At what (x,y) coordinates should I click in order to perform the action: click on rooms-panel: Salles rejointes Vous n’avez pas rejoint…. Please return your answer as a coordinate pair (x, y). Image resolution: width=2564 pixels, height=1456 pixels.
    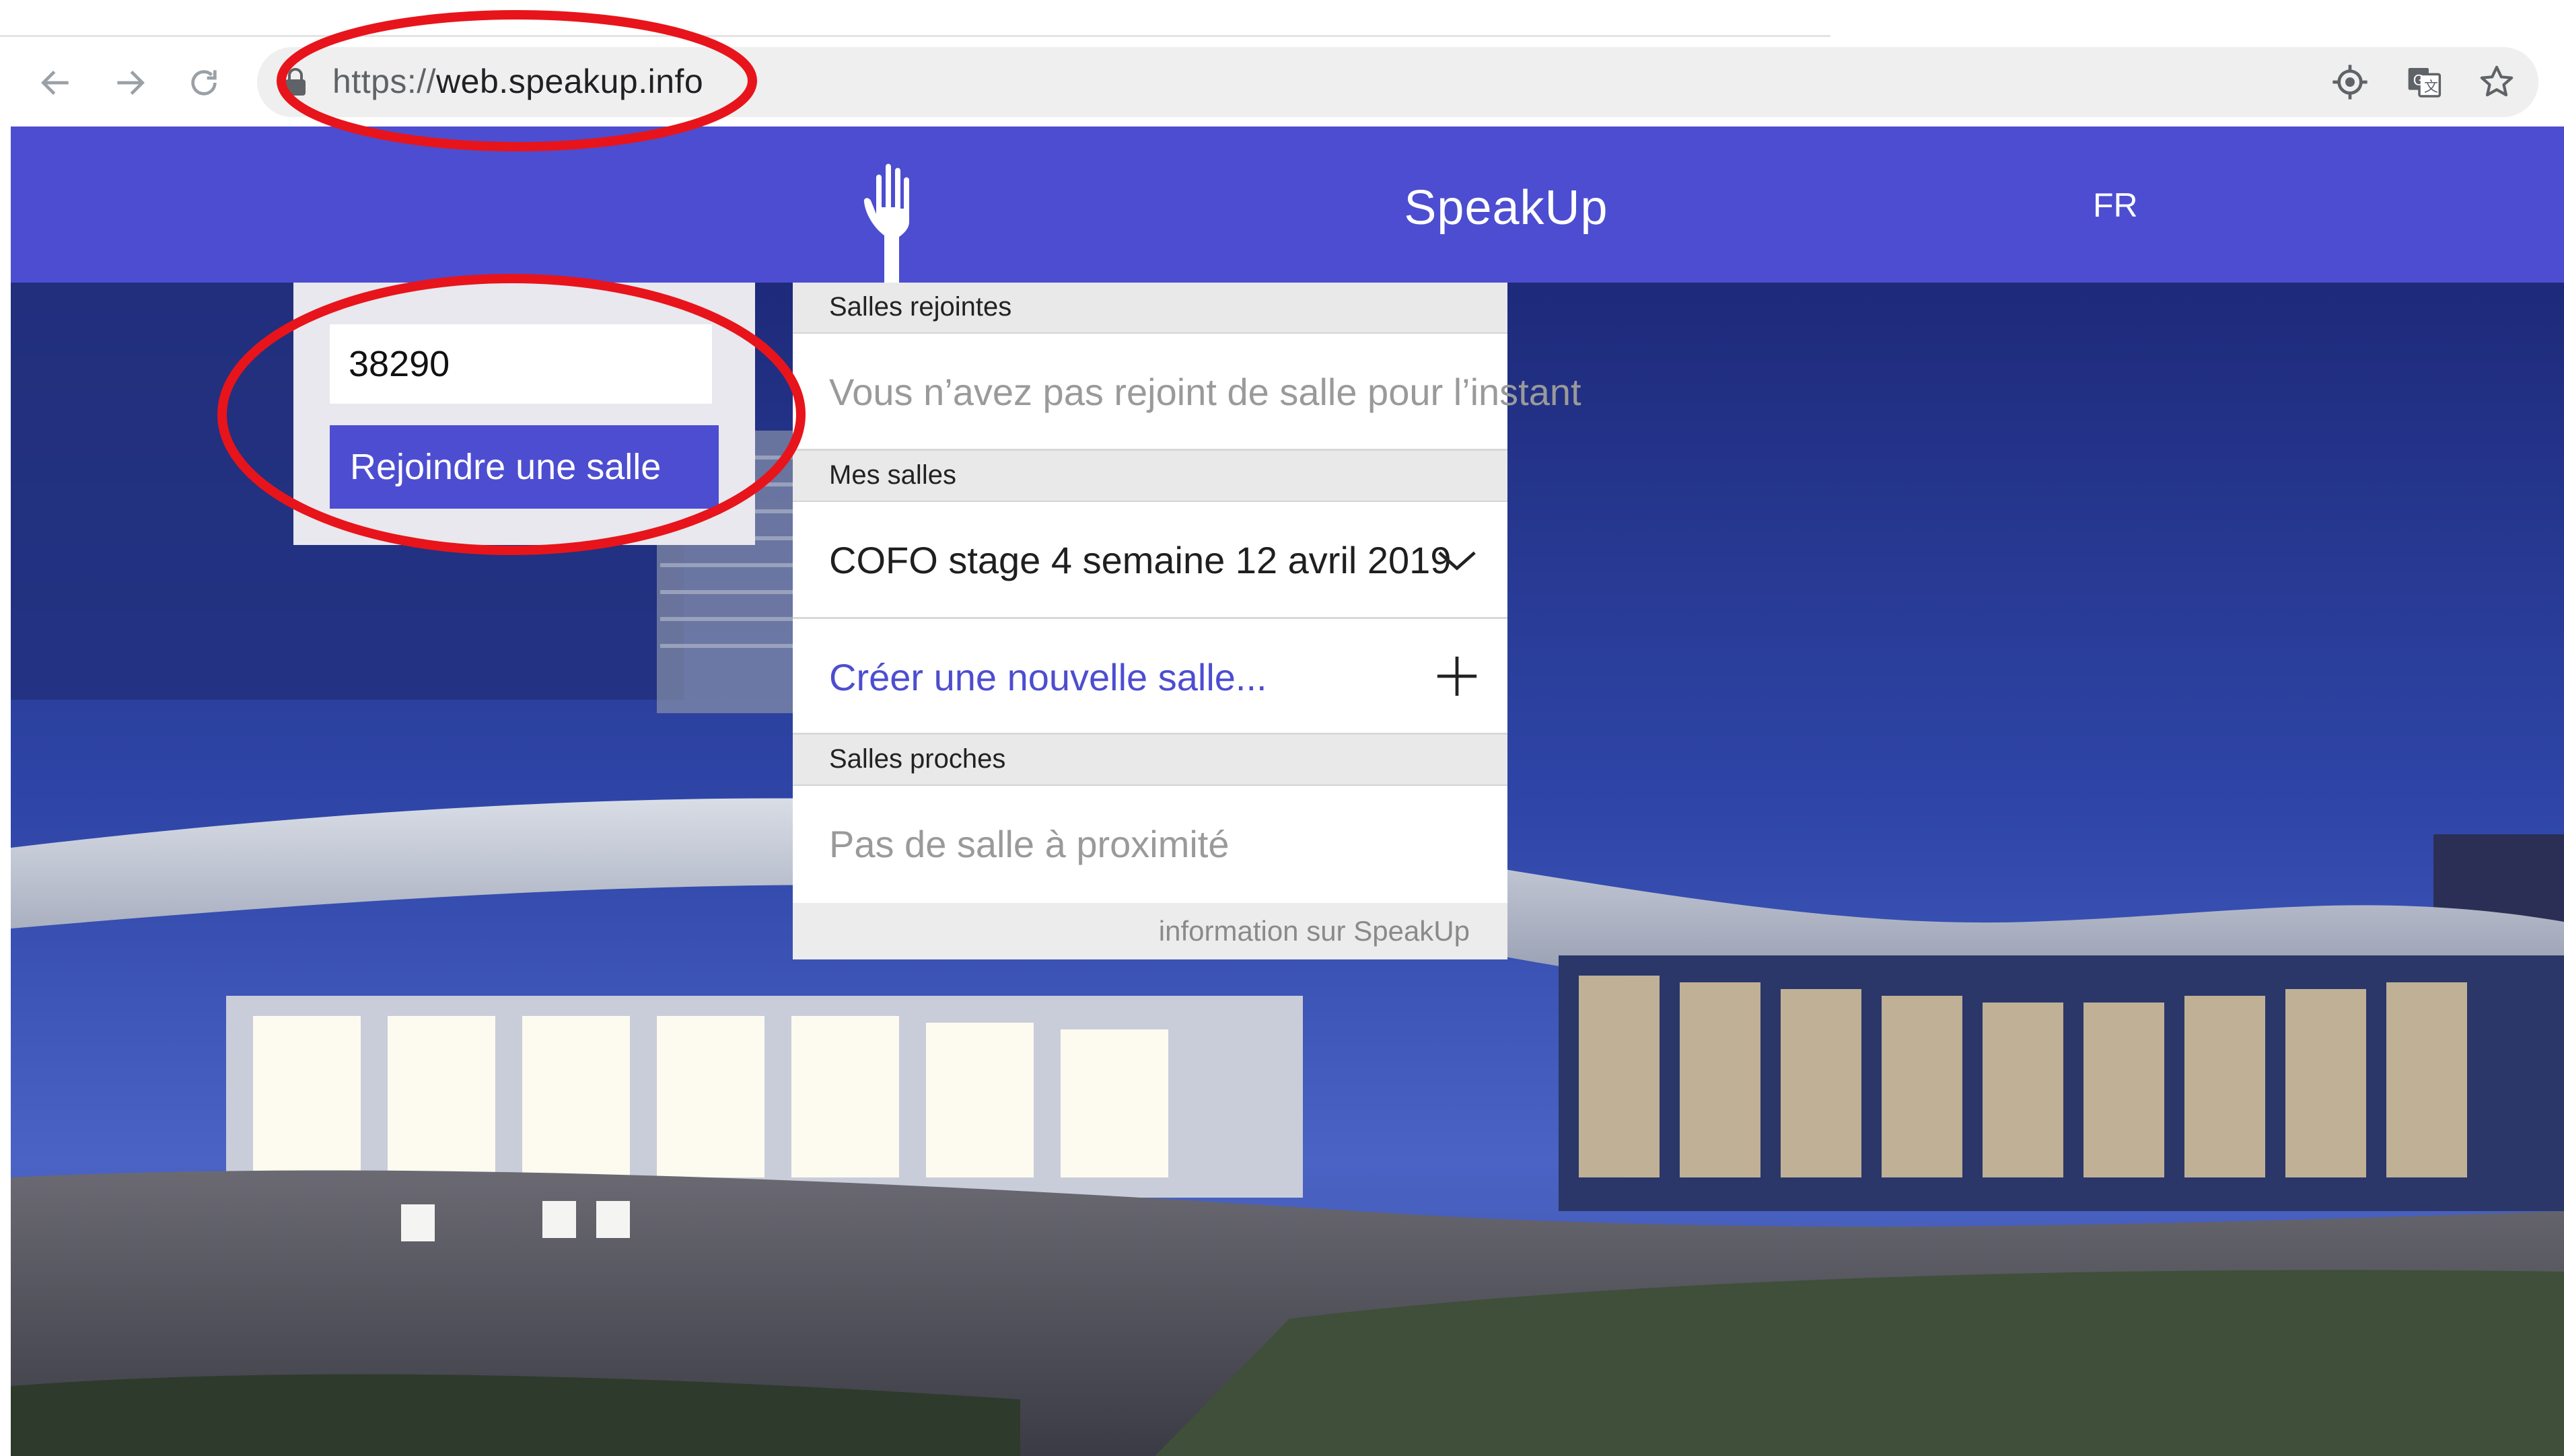
    Looking at the image, I should click on (1187, 621).